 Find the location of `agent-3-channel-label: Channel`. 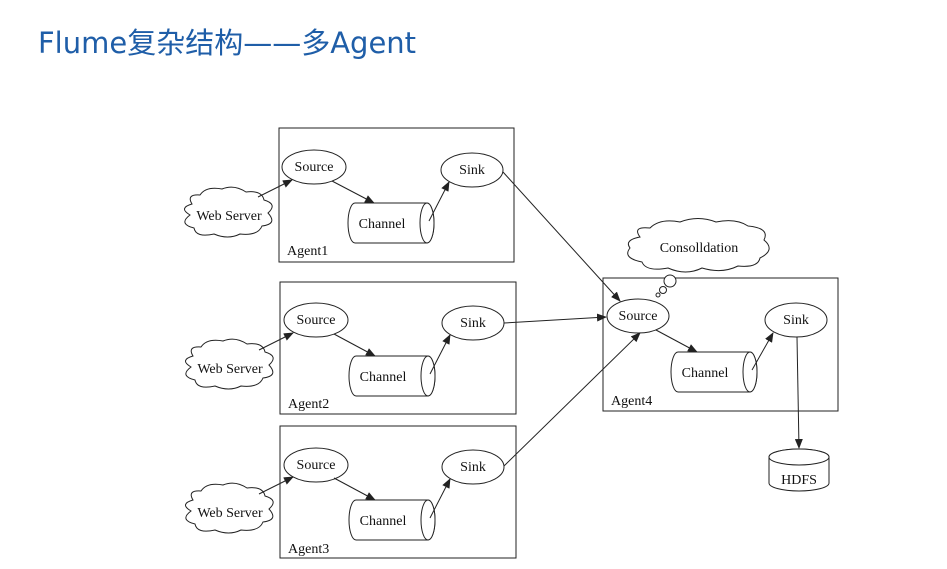

agent-3-channel-label: Channel is located at coordinates (383, 521).